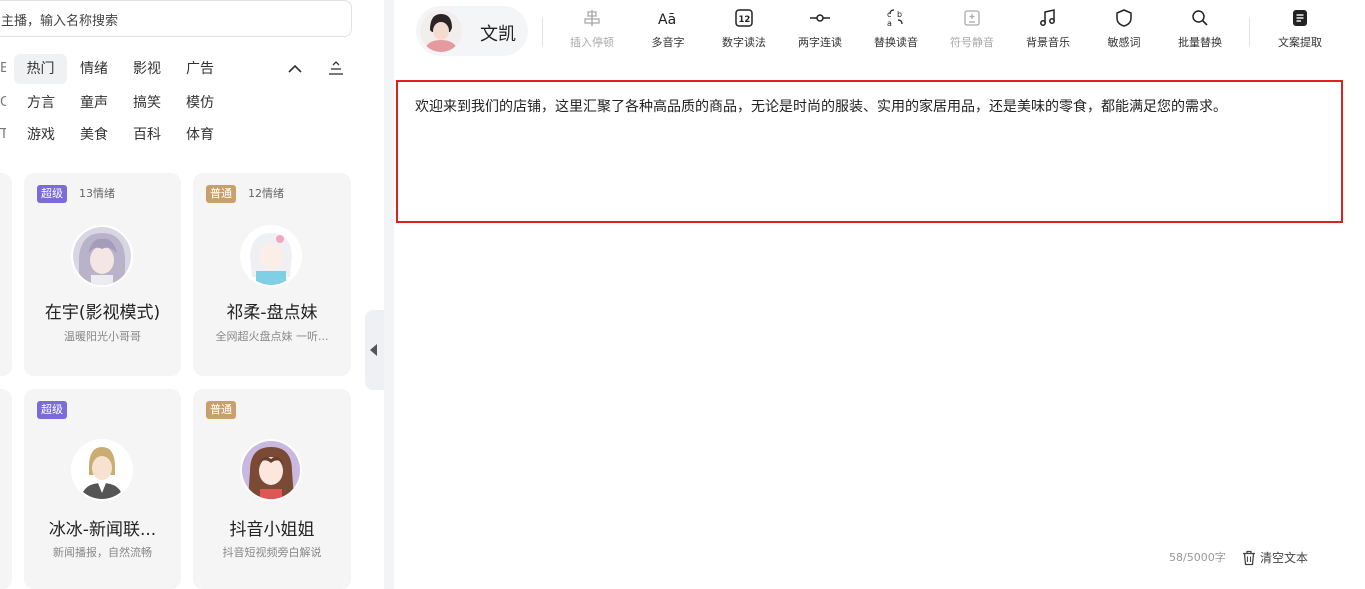  Describe the element at coordinates (1200, 42) in the screenshot. I see `tool-label: 批量替换` at that location.